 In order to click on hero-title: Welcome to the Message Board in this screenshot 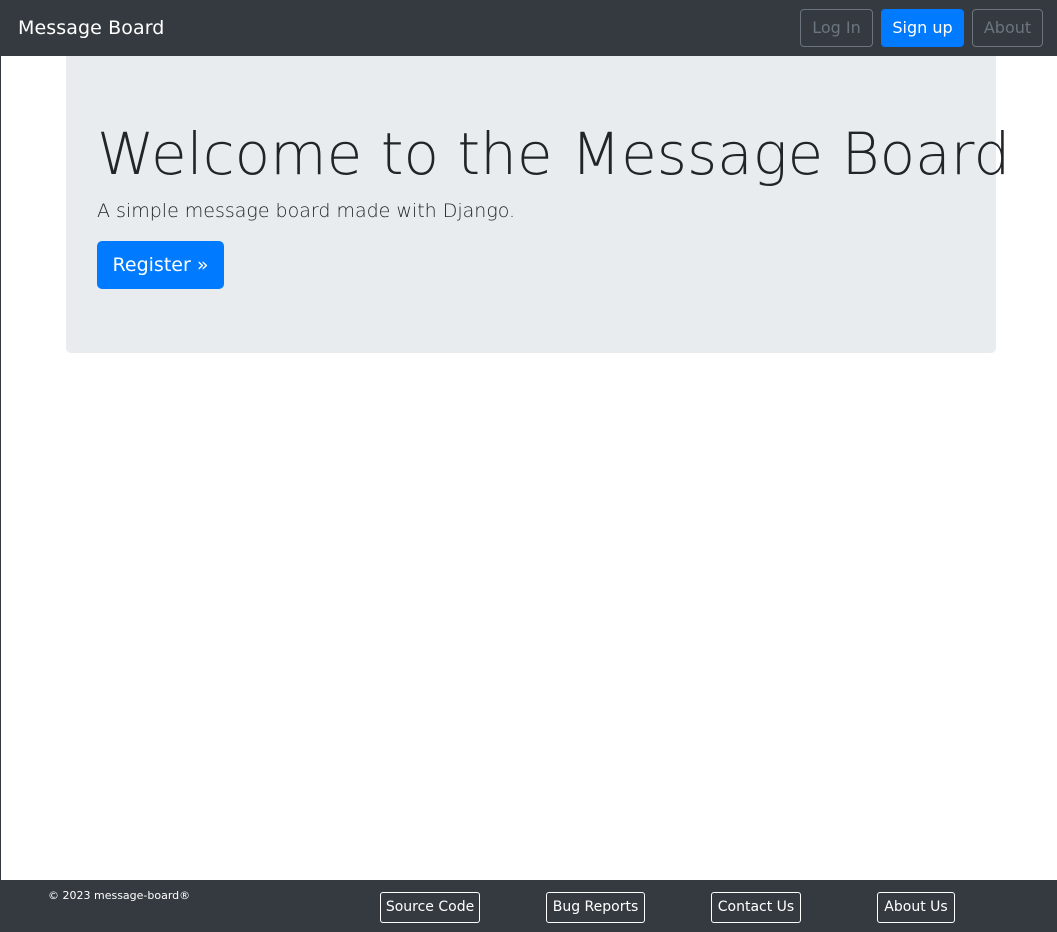, I will do `click(554, 154)`.